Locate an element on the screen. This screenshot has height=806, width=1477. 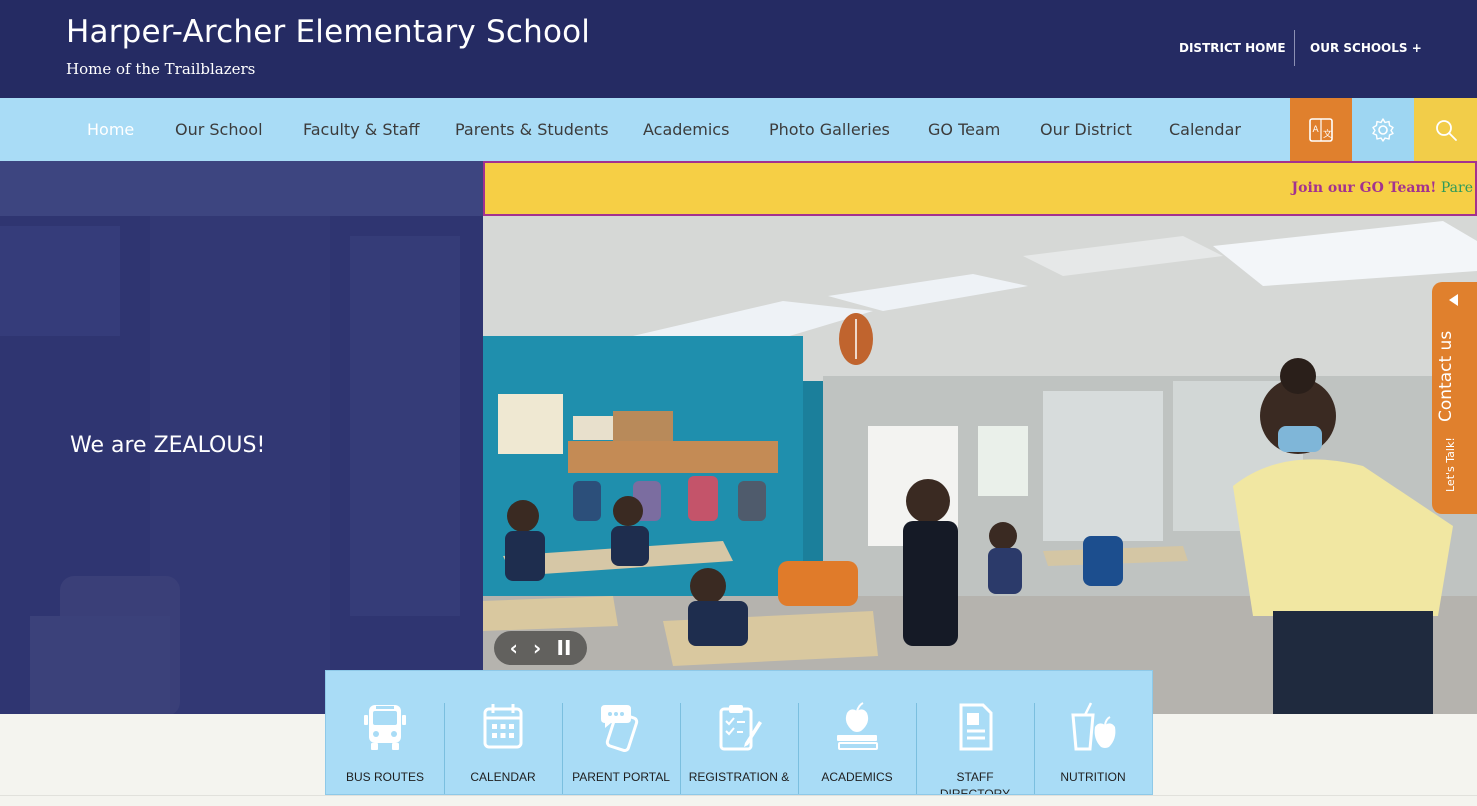
quick-link-bus-routes: BUS ROUTES is located at coordinates (385, 732).